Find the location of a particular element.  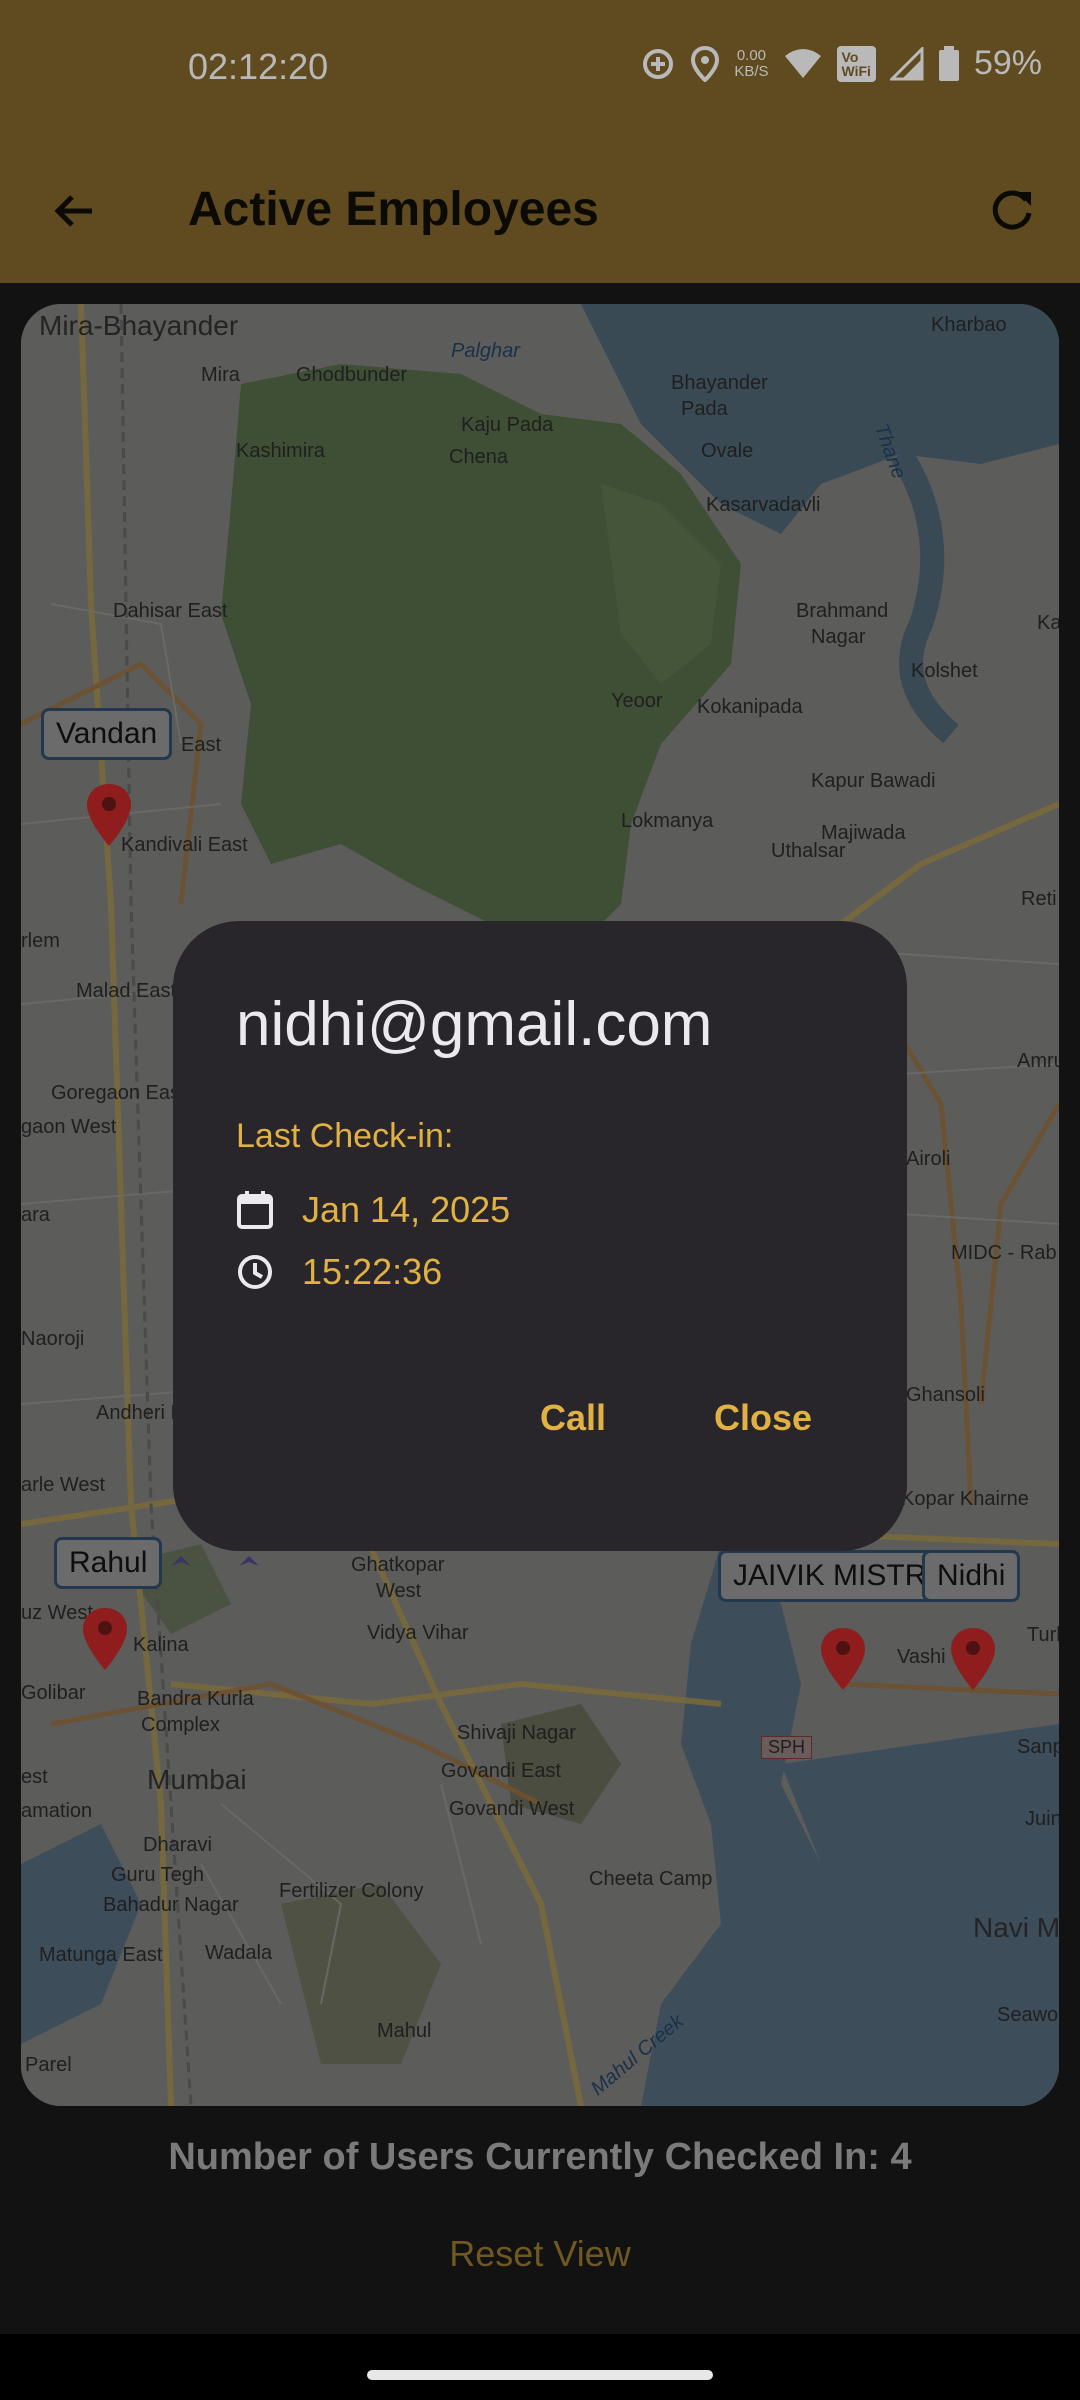

place-label: Airoli is located at coordinates (928, 1159).